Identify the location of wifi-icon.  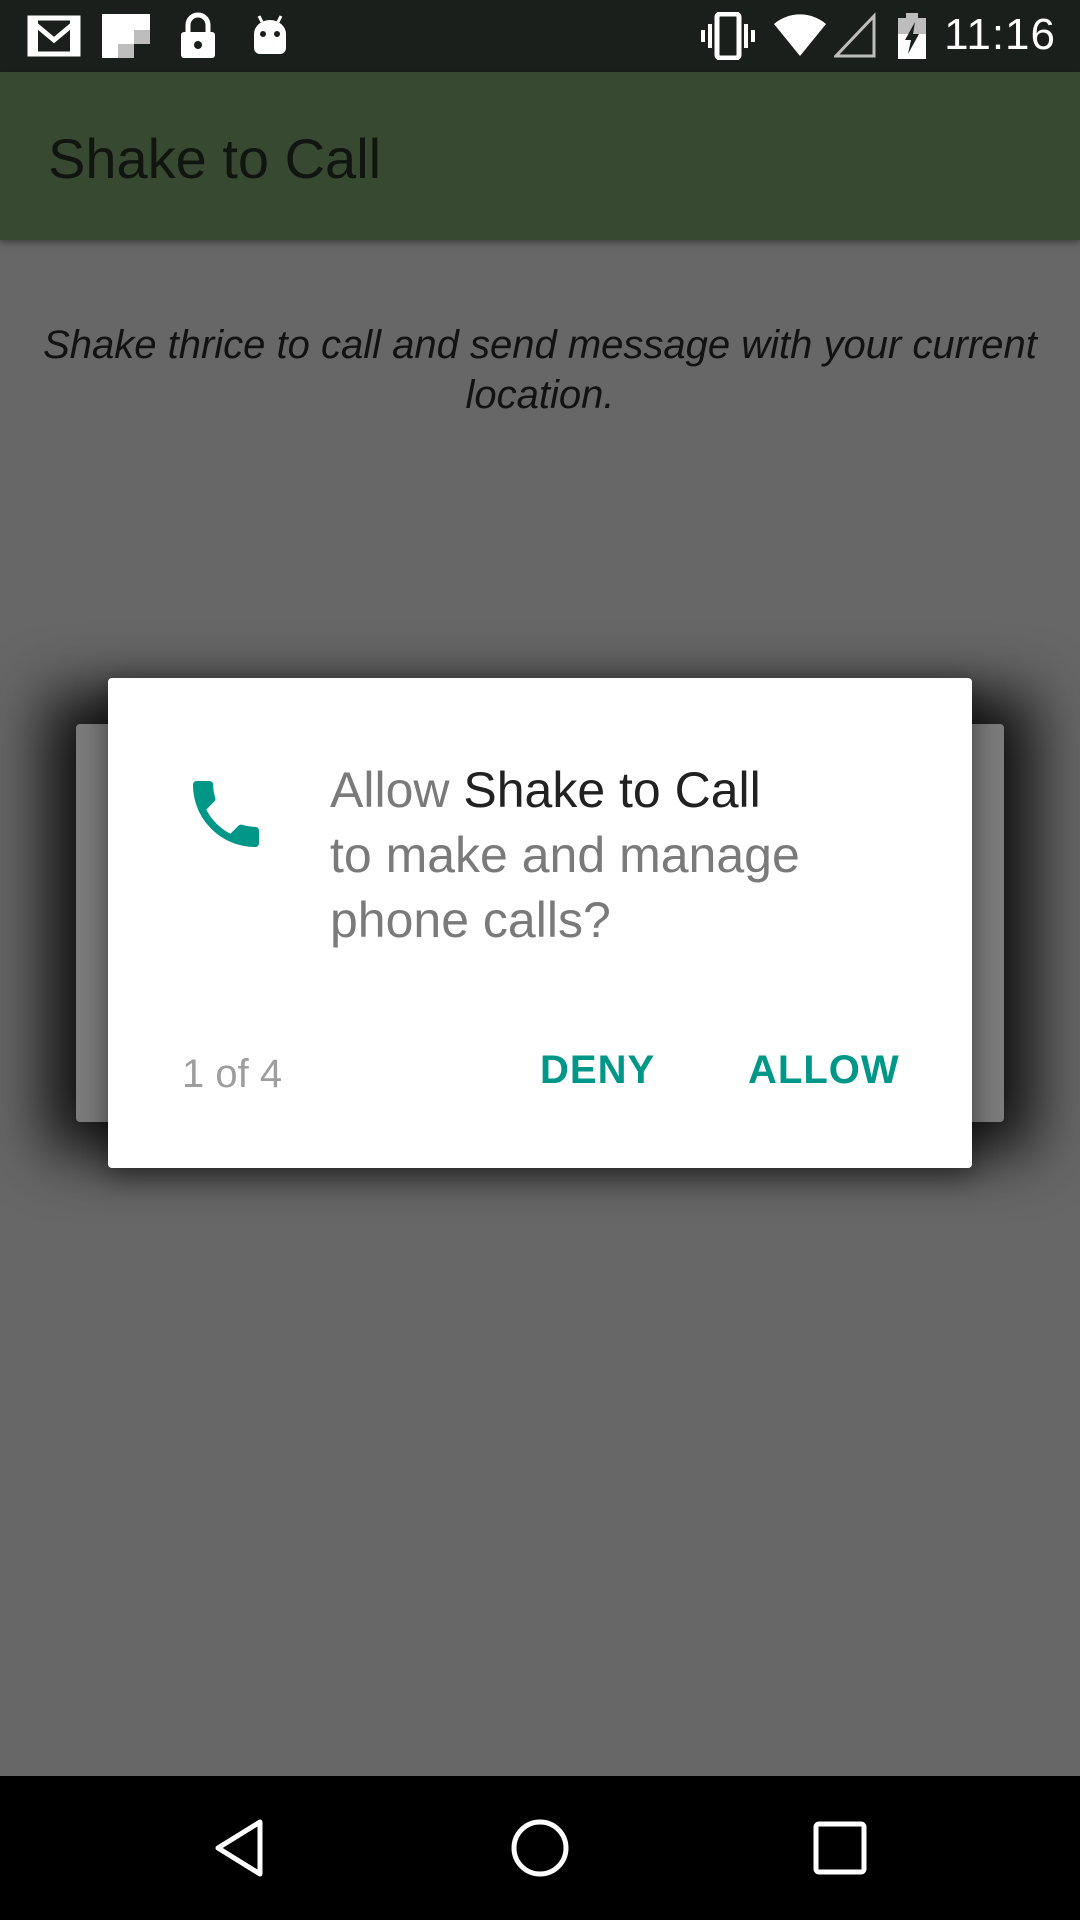
(800, 35).